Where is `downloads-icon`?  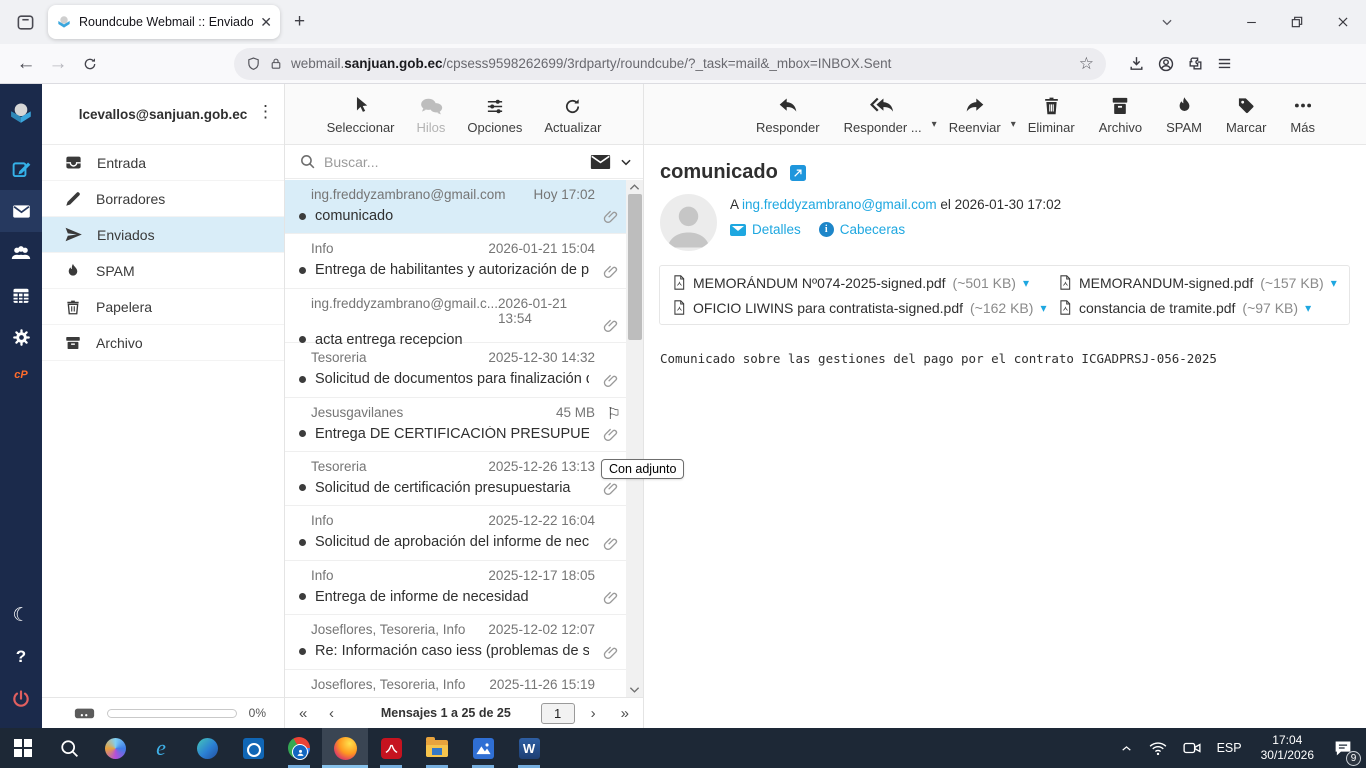
downloads-icon is located at coordinates (1136, 63).